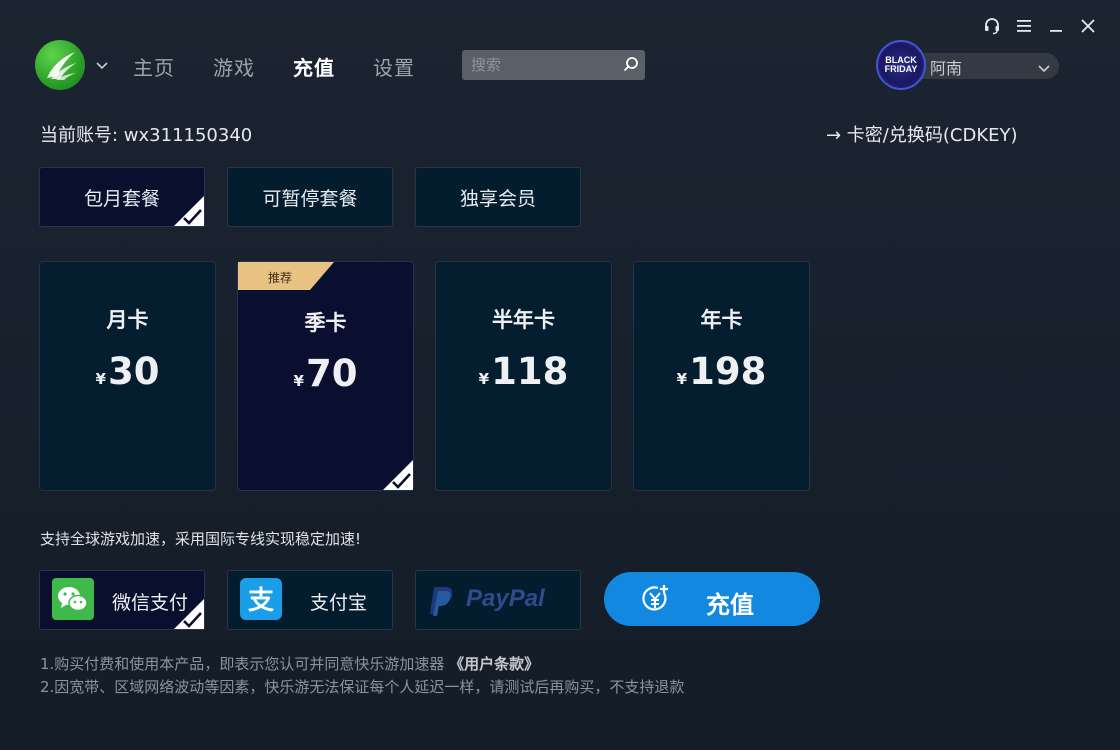 The height and width of the screenshot is (750, 1120). Describe the element at coordinates (946, 68) in the screenshot. I see `user-name: 阿南` at that location.